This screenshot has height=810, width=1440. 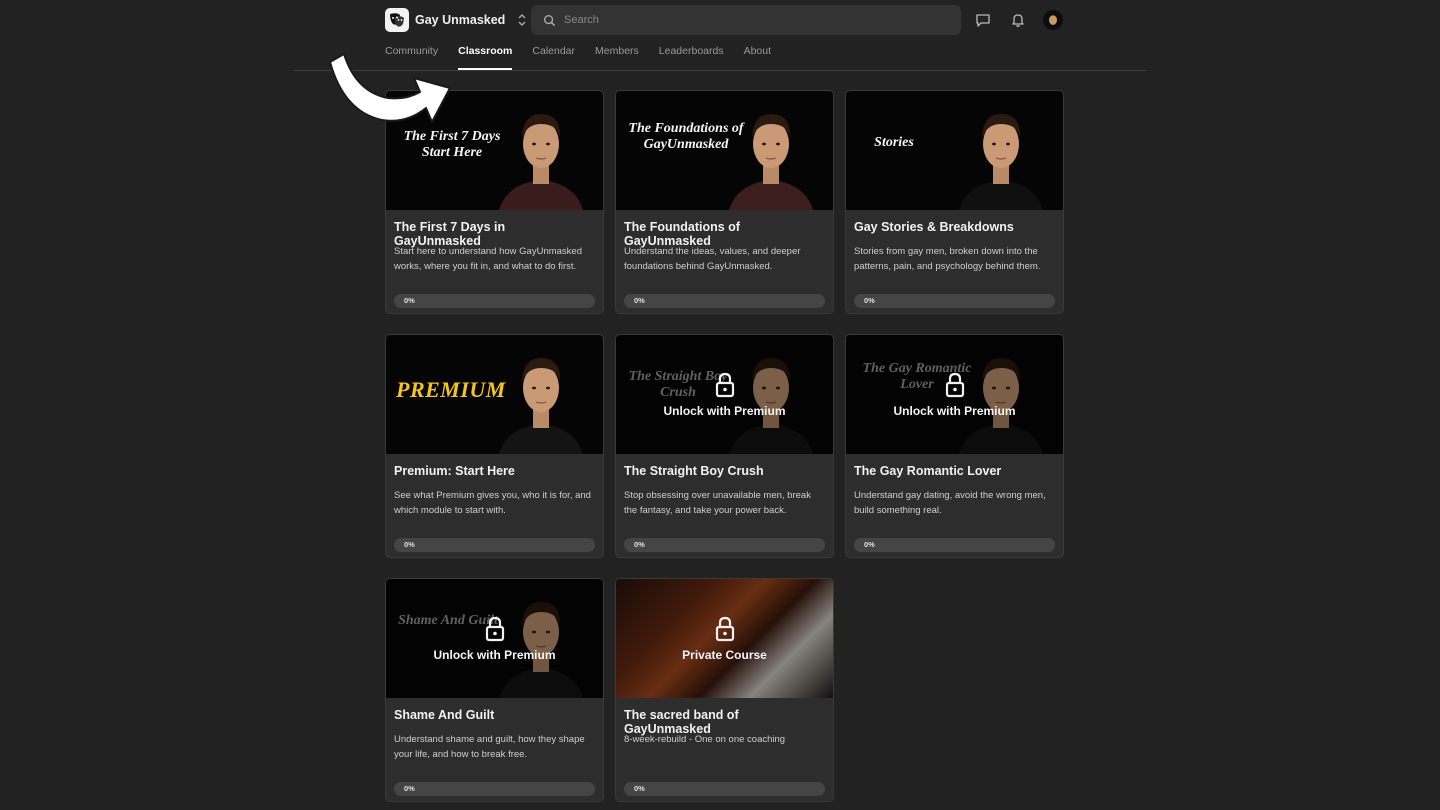 I want to click on chat-icon, so click(x=983, y=20).